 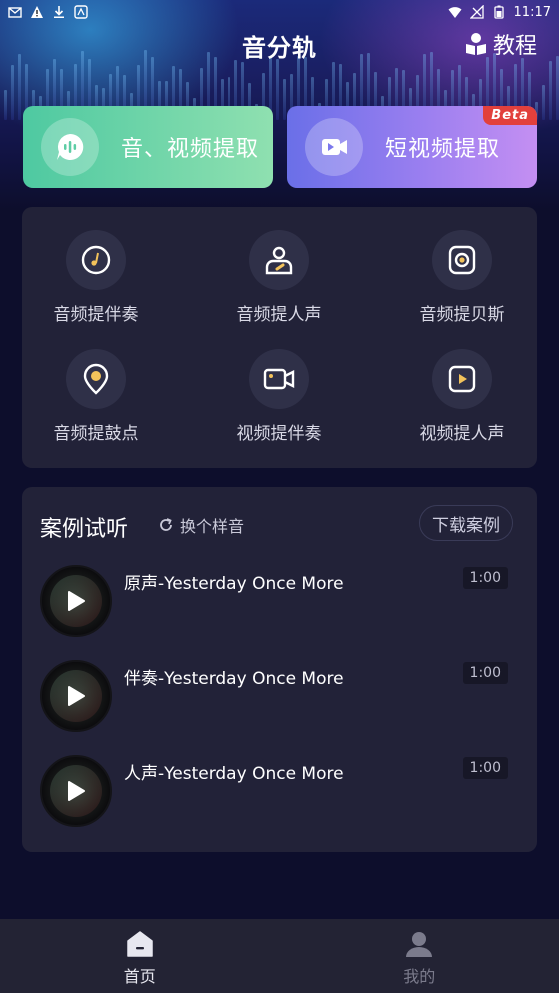 I want to click on list-item: 原声-Yesterday Once More 1:00, so click(x=280, y=601).